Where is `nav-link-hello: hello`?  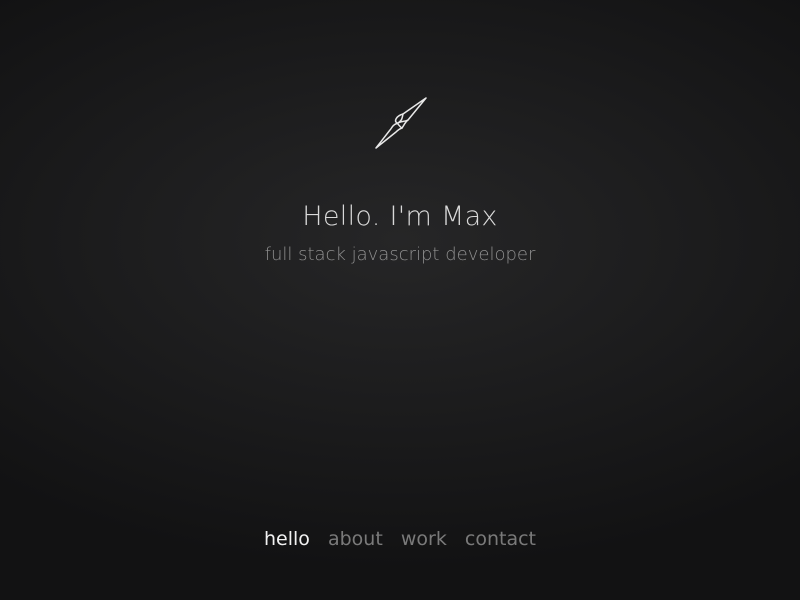 nav-link-hello: hello is located at coordinates (287, 539).